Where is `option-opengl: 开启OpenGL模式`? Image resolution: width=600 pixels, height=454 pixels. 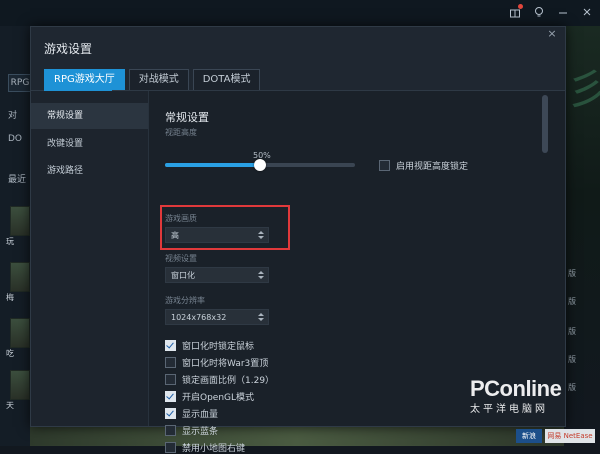
option-opengl: 开启OpenGL模式 is located at coordinates (209, 396).